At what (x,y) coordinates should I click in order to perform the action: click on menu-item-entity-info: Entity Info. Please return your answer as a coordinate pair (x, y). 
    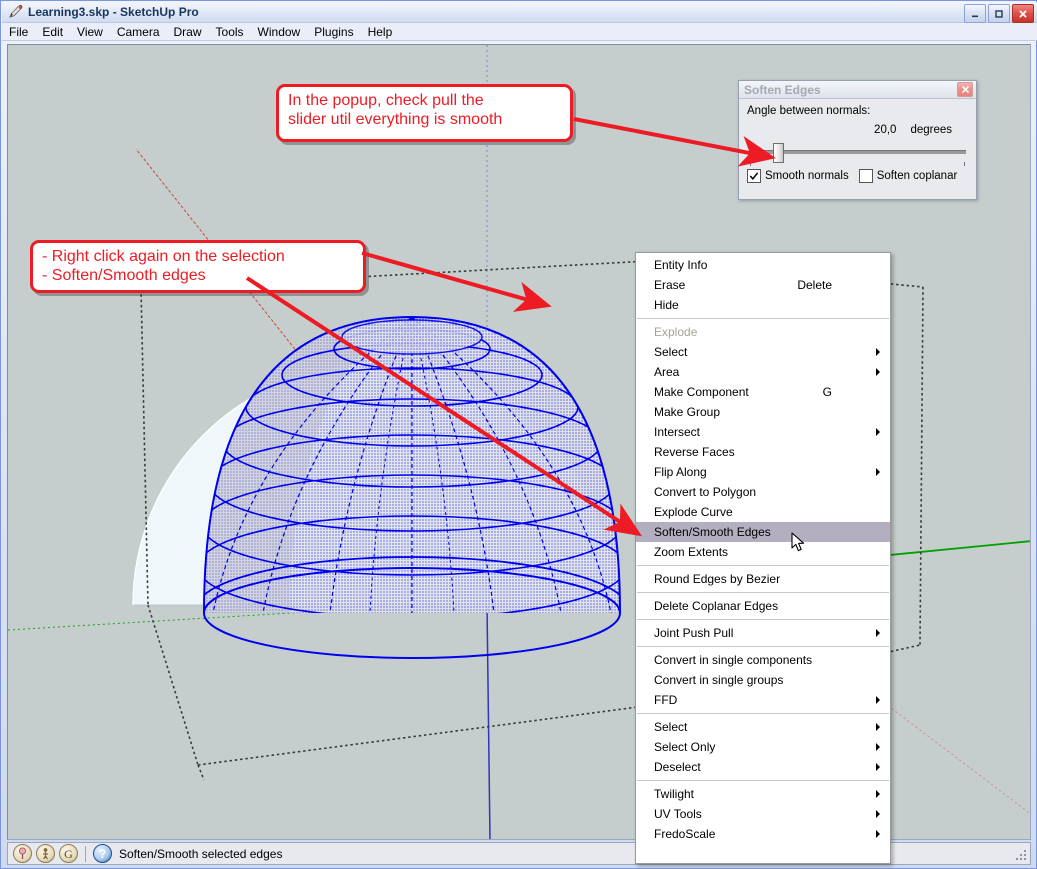
    Looking at the image, I should click on (763, 265).